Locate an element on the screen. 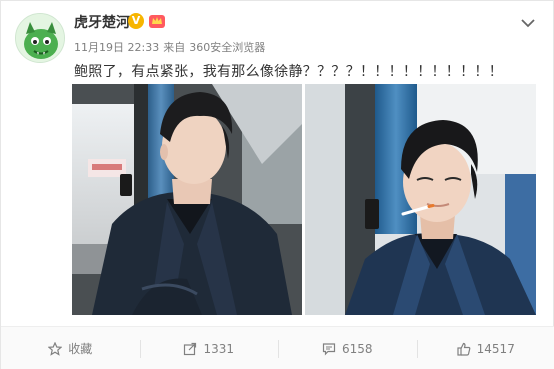  post-timestamp: 11月19日 22:33 is located at coordinates (116, 47).